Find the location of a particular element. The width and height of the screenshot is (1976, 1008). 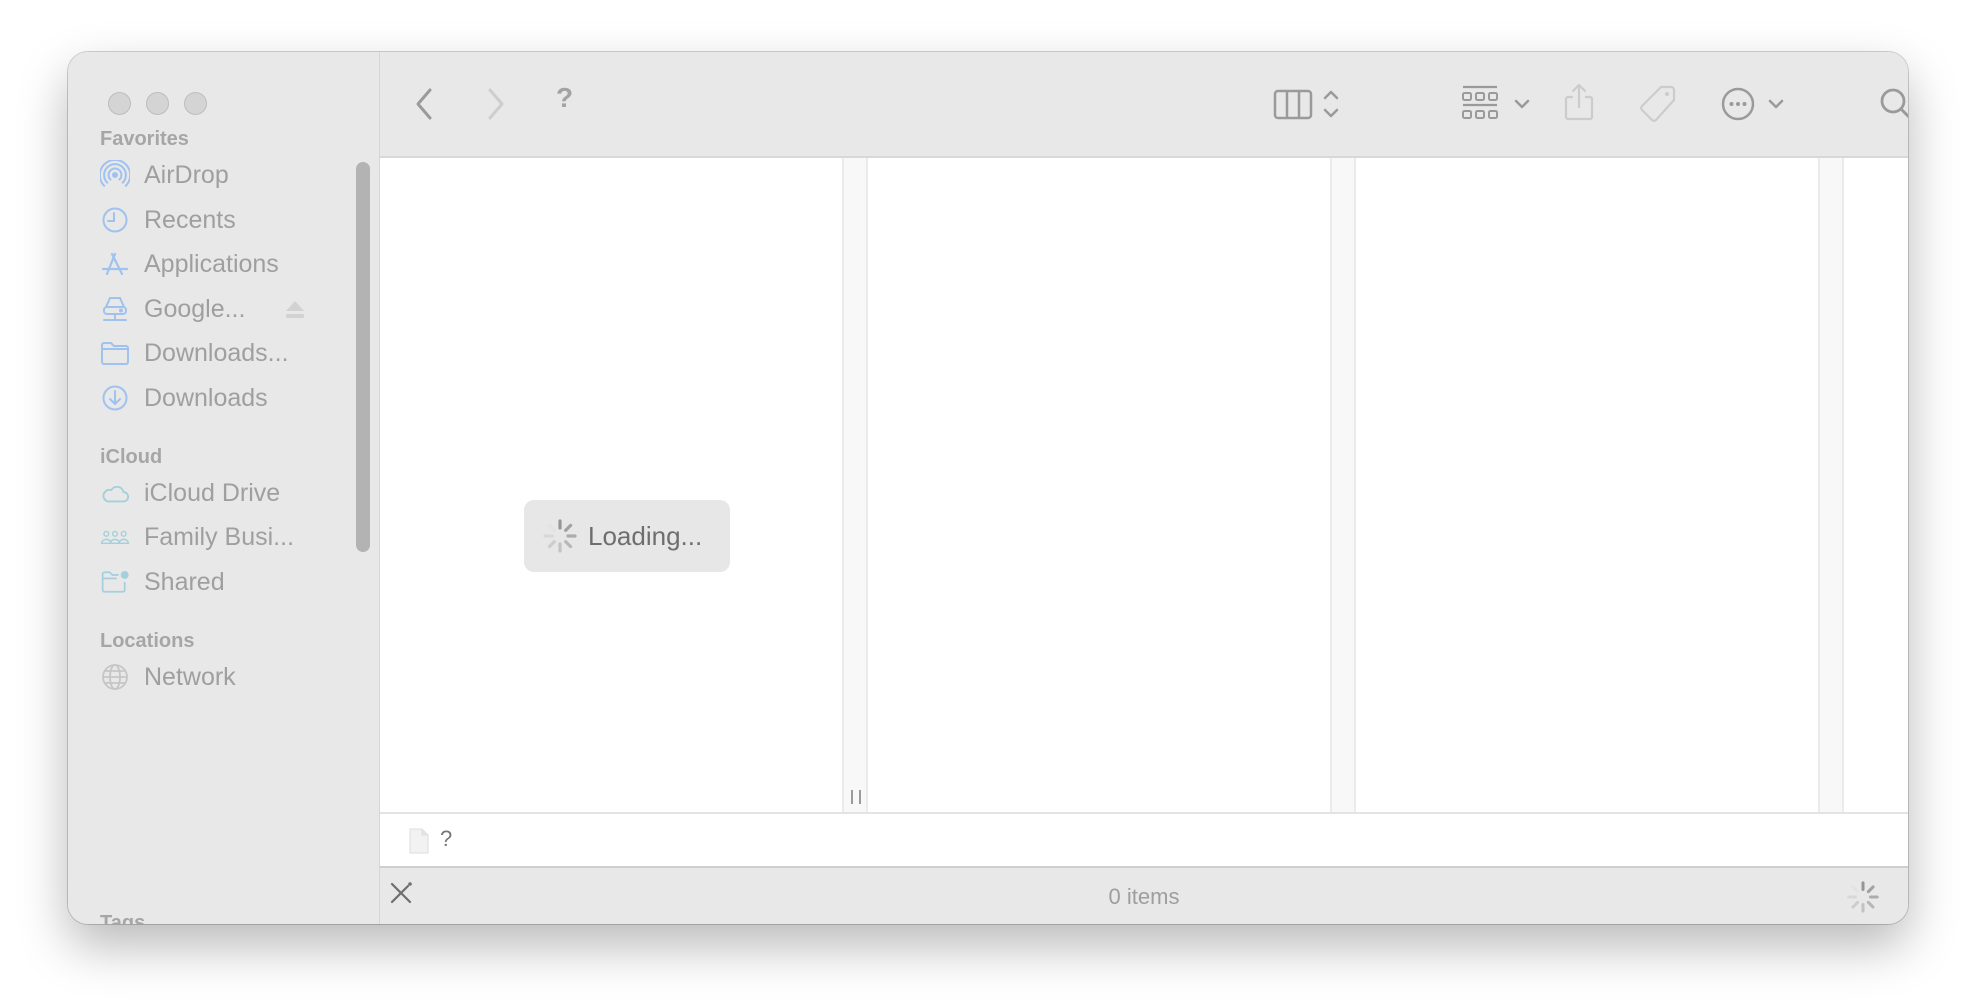

status-bar: 0 items is located at coordinates (1144, 895).